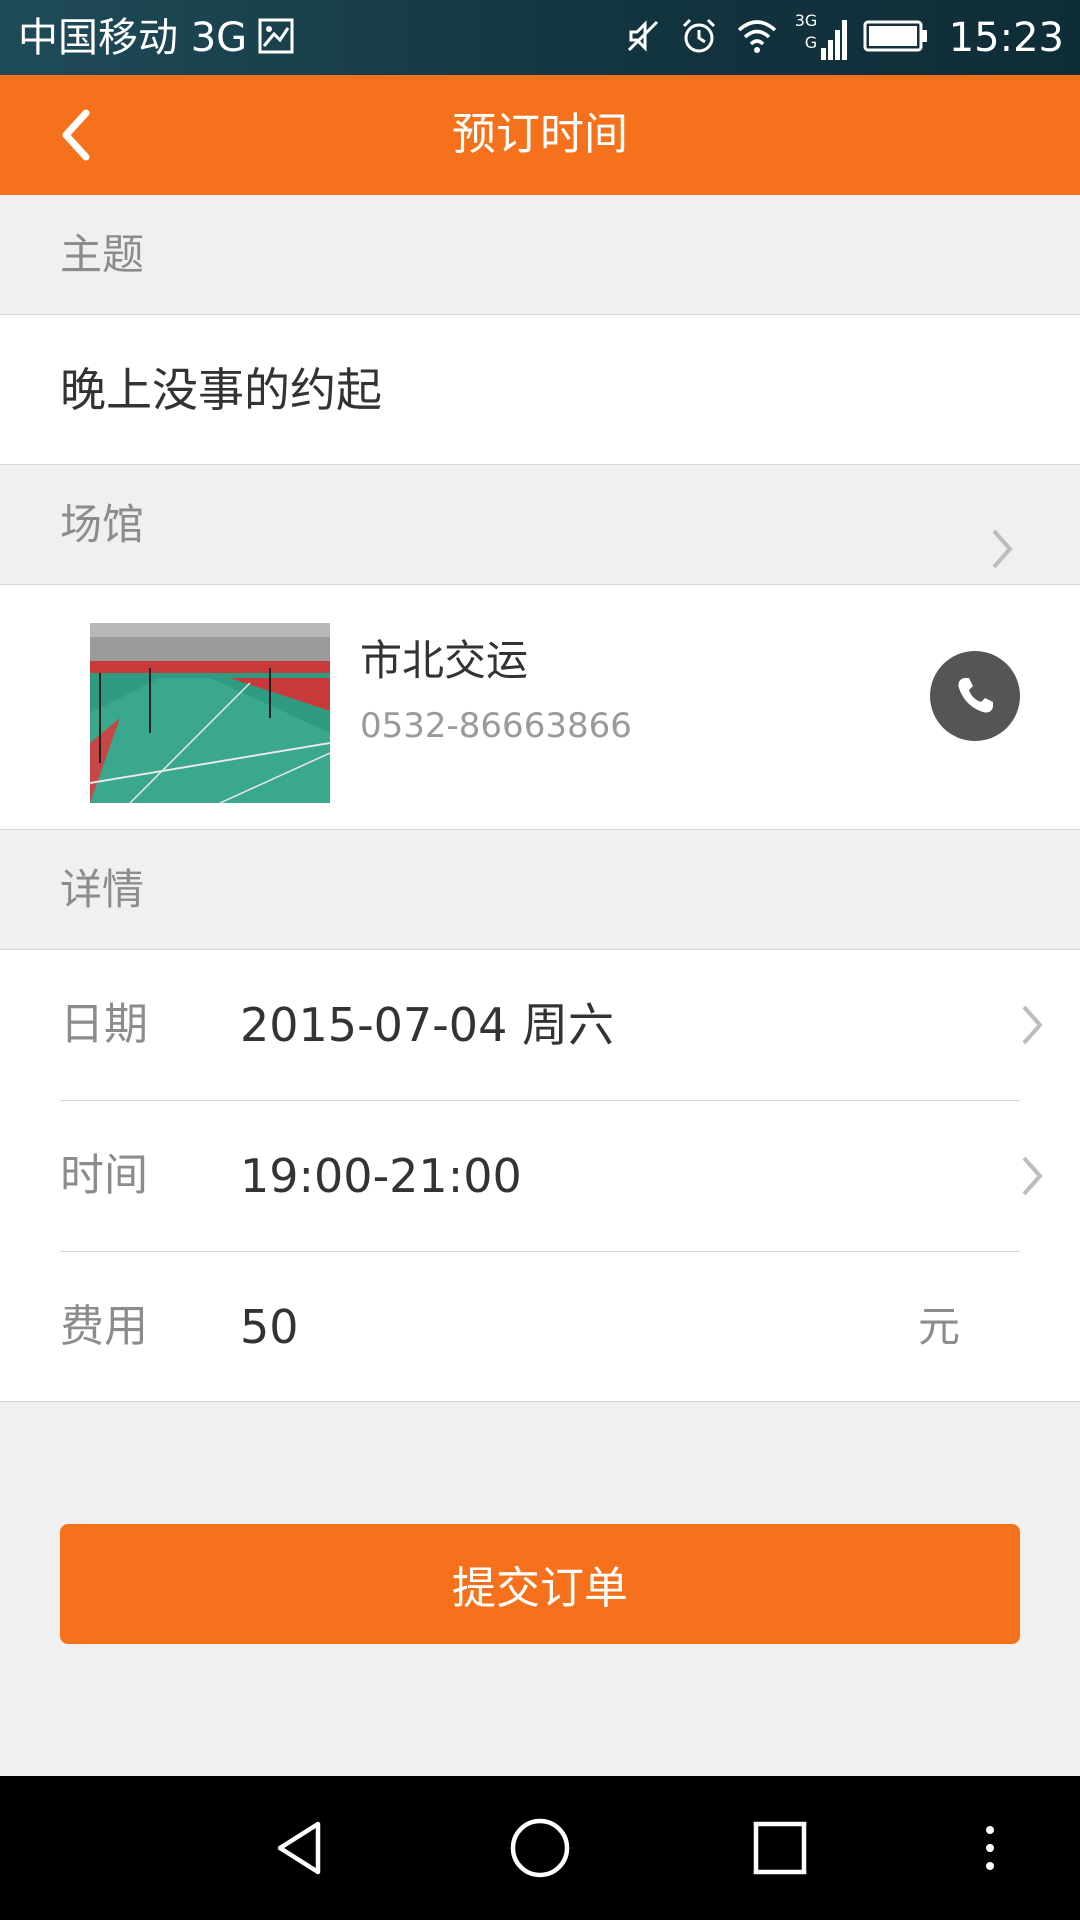  I want to click on recents-square-icon, so click(780, 1848).